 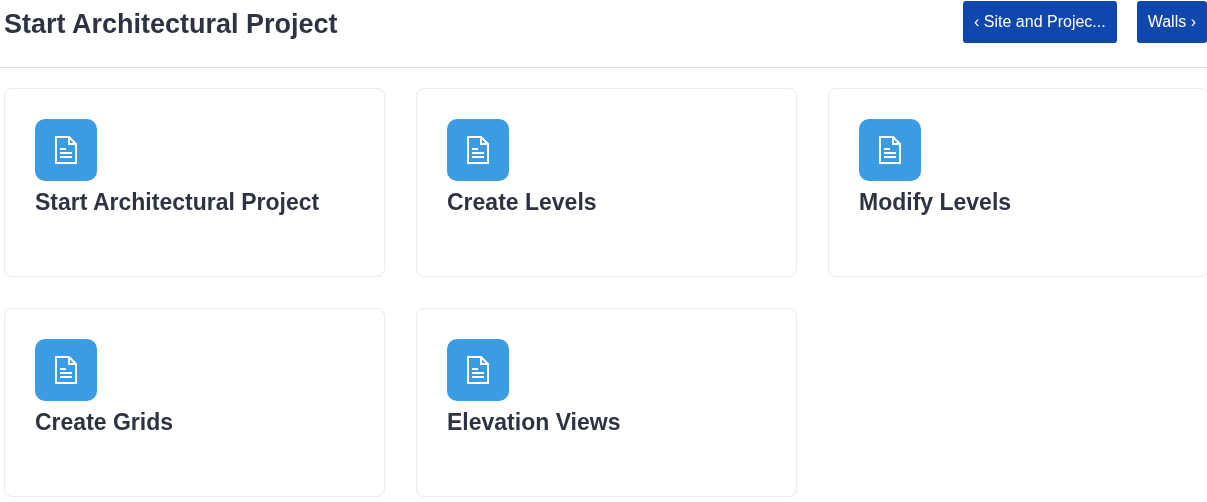 I want to click on card: Elevation Views, so click(x=606, y=402).